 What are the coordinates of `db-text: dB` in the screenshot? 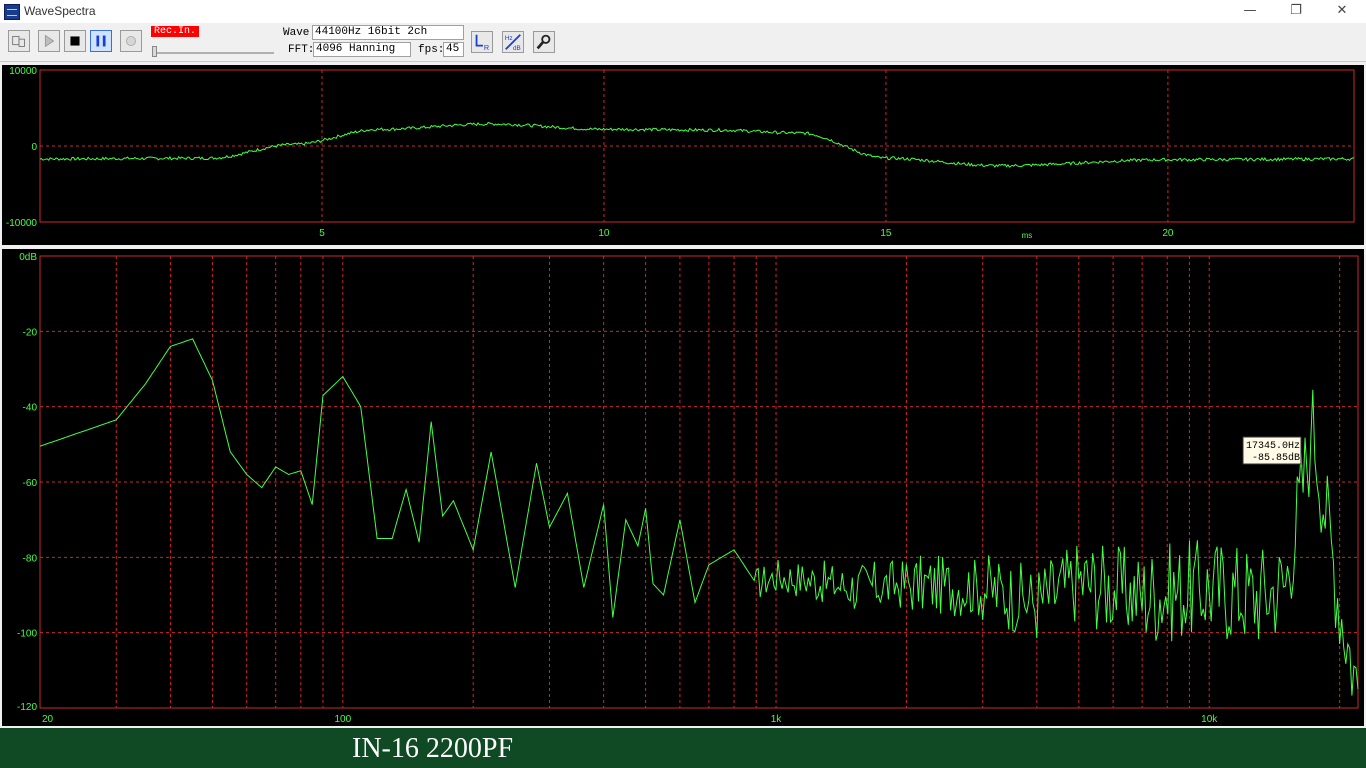 It's located at (517, 48).